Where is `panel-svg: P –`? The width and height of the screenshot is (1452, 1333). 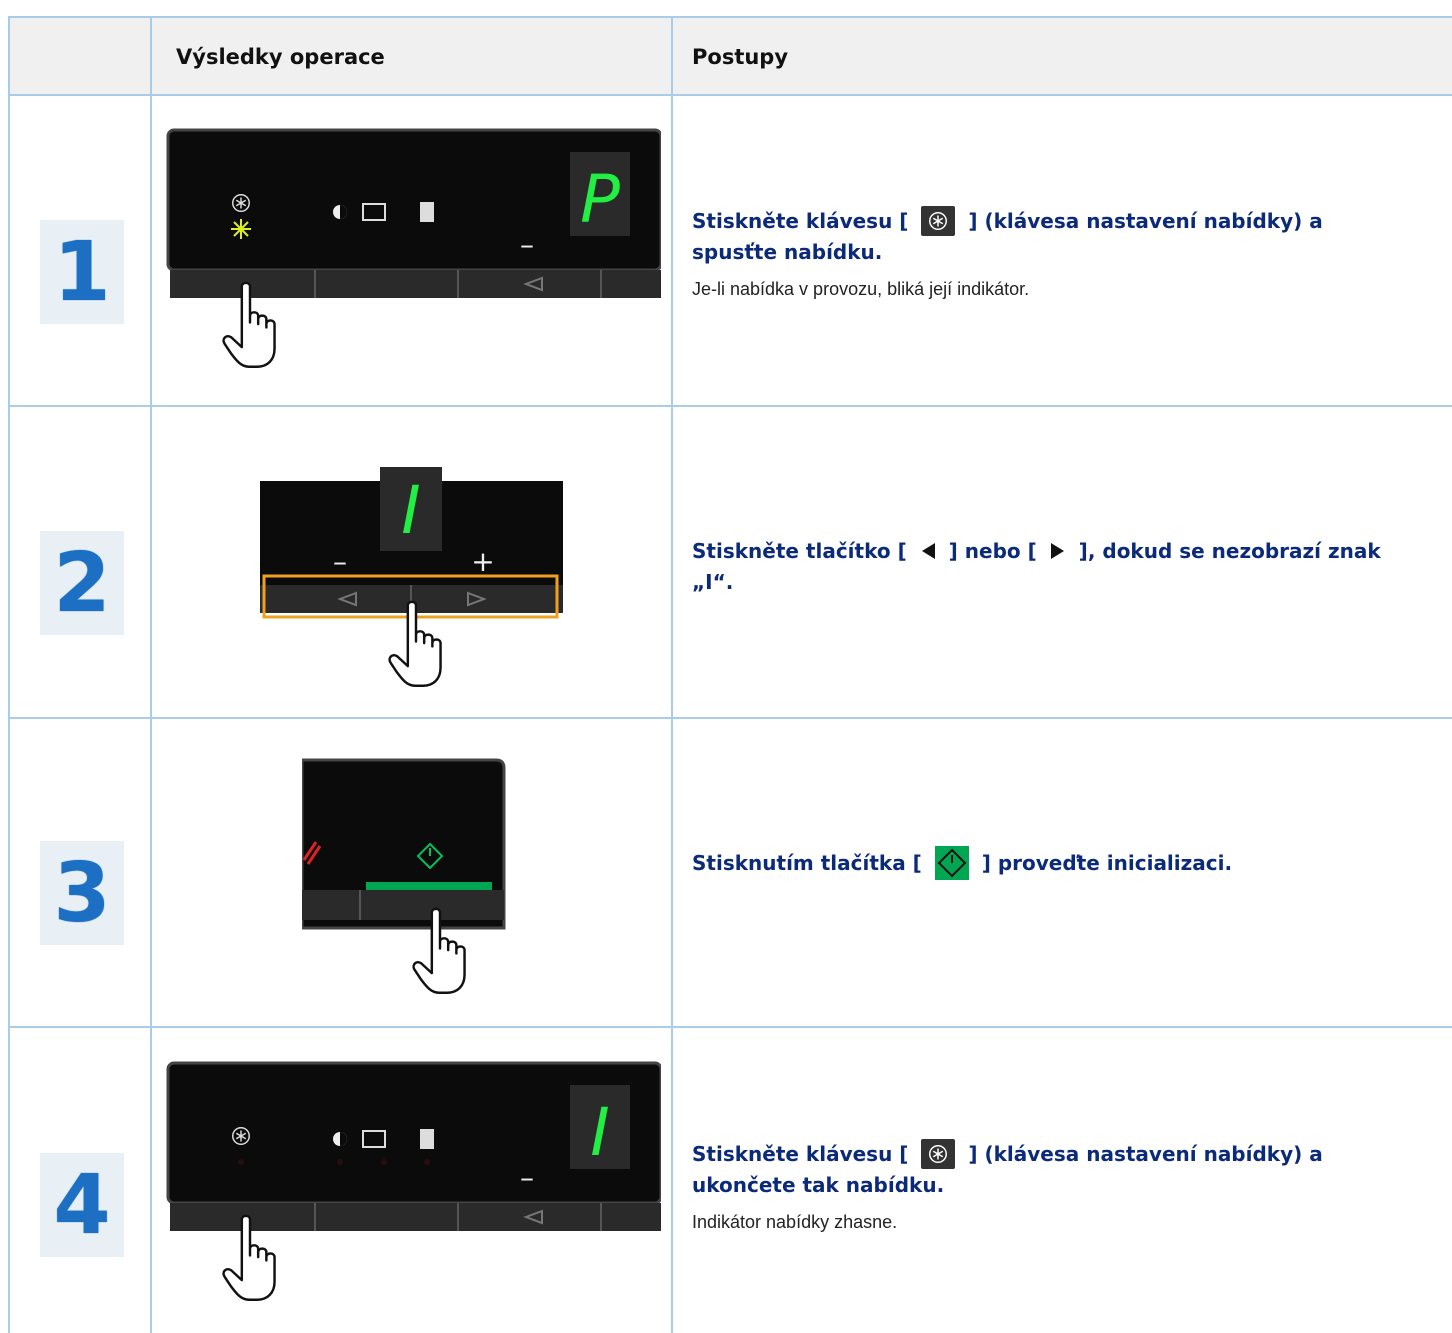 panel-svg: P – is located at coordinates (413, 248).